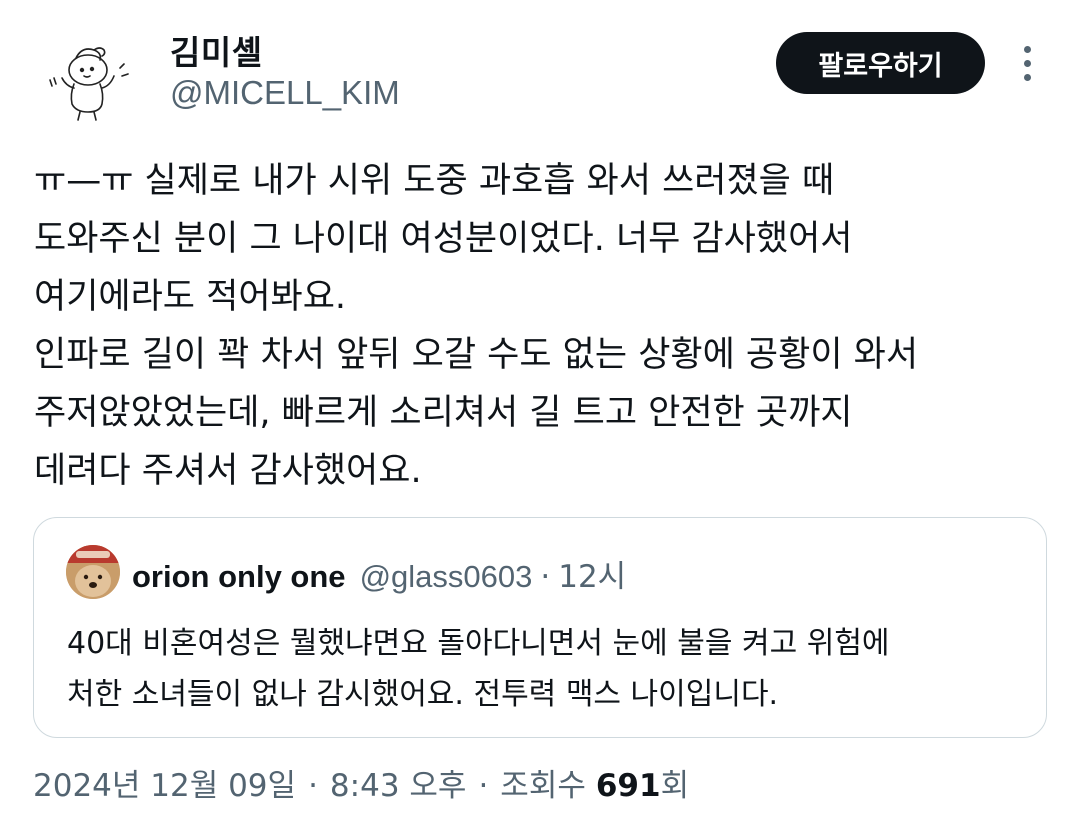  Describe the element at coordinates (628, 786) in the screenshot. I see `views-count: 691` at that location.